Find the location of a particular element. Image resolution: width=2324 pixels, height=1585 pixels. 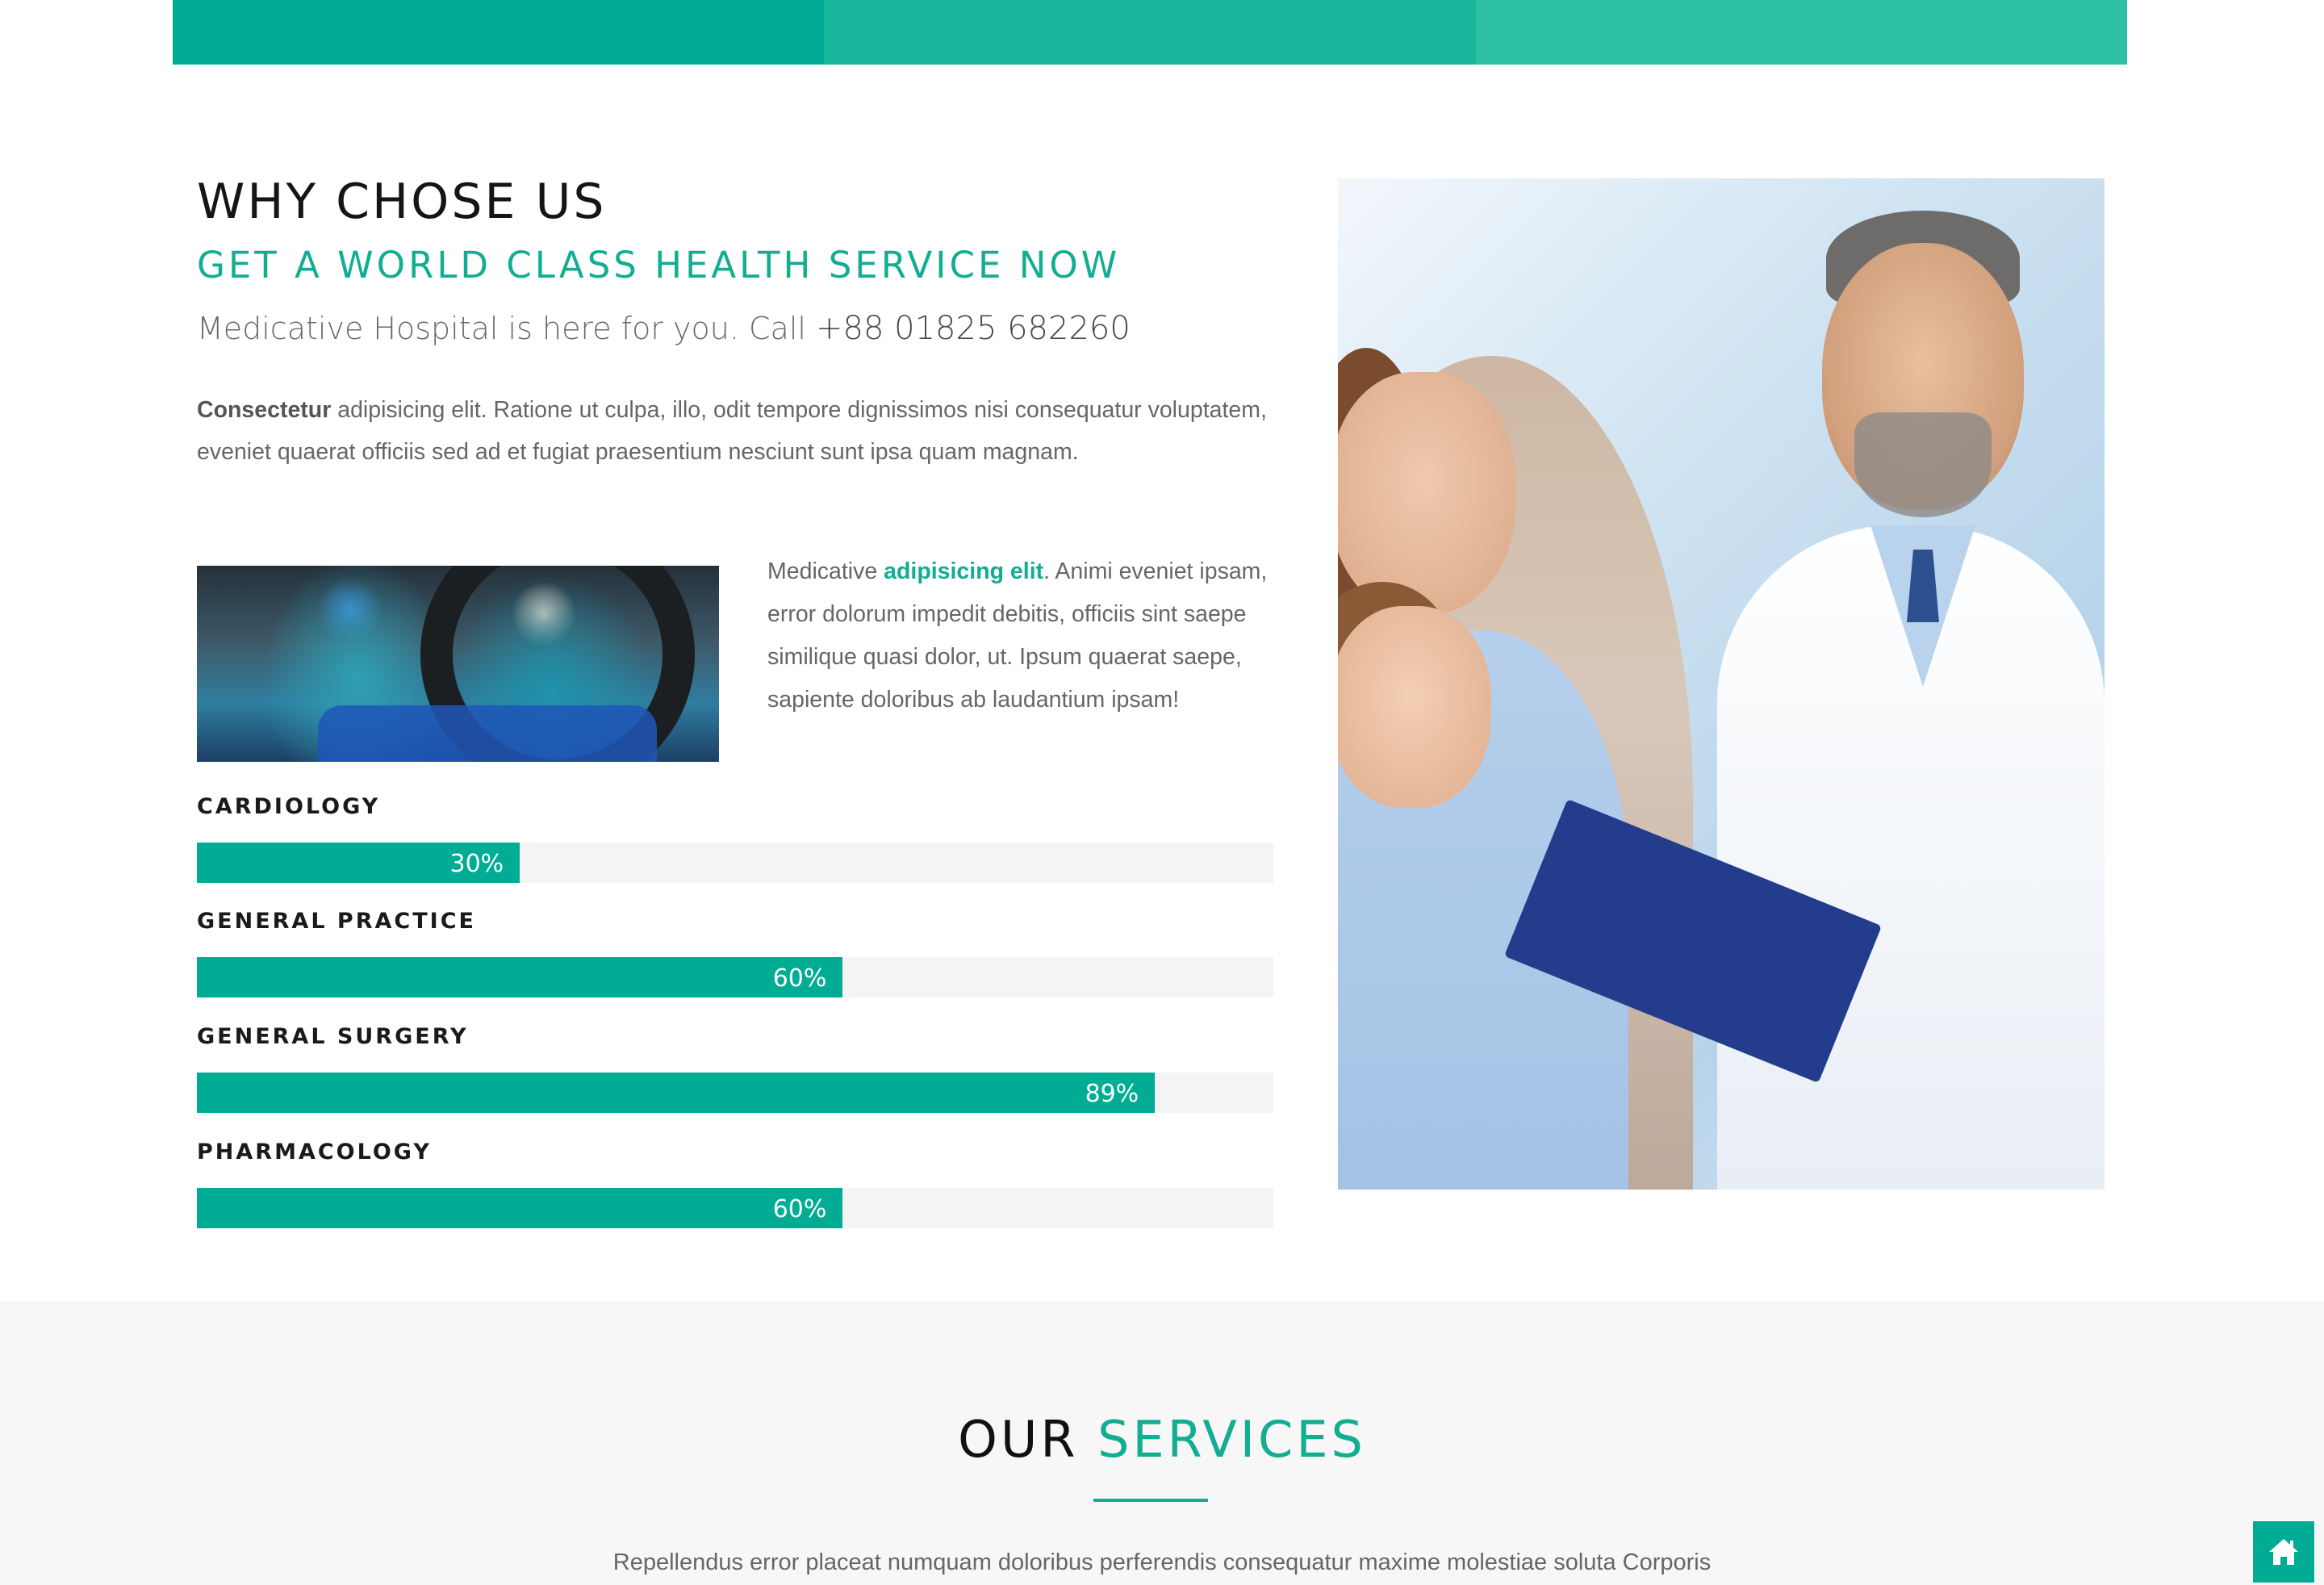

side-text-pre: Medicative is located at coordinates (826, 571).